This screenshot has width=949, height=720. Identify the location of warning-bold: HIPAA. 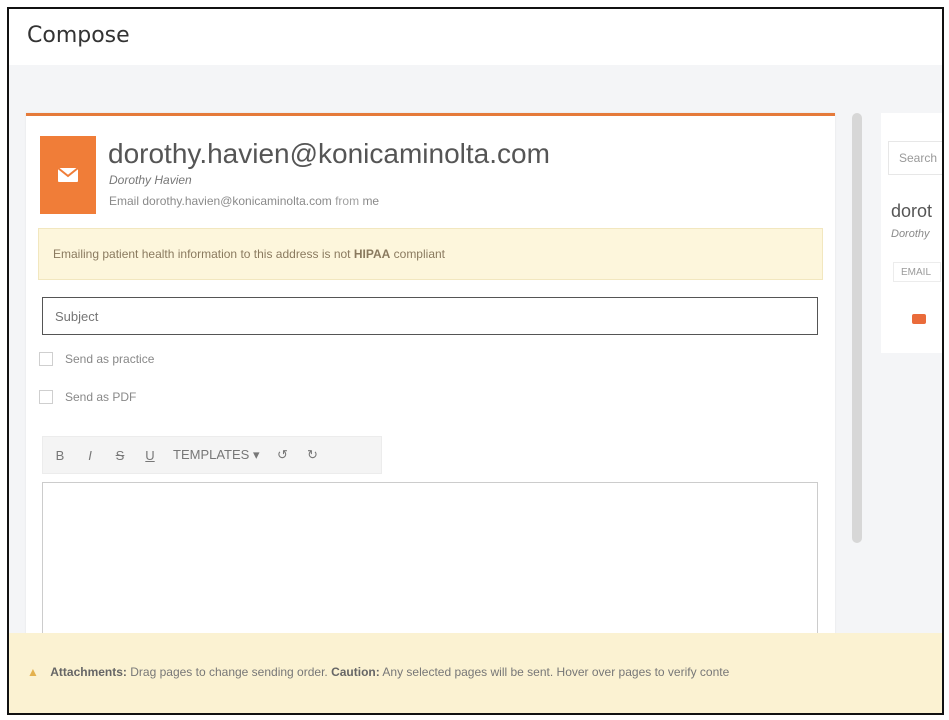
(372, 254).